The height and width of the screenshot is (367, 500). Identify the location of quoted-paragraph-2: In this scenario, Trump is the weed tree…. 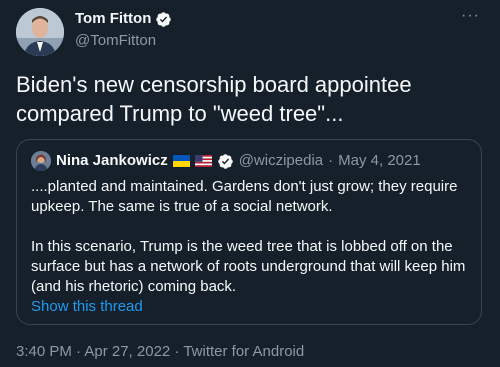
(248, 266).